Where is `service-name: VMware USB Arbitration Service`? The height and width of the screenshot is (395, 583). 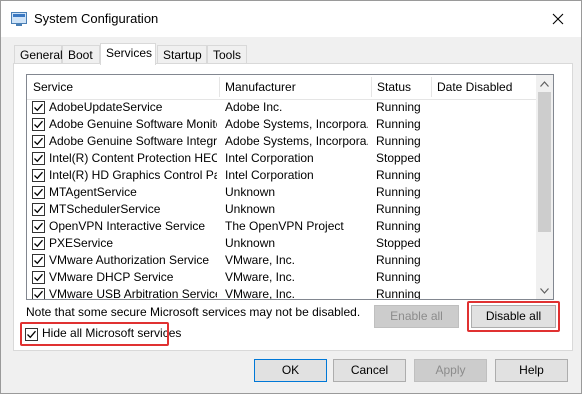
service-name: VMware USB Arbitration Service is located at coordinates (133, 293).